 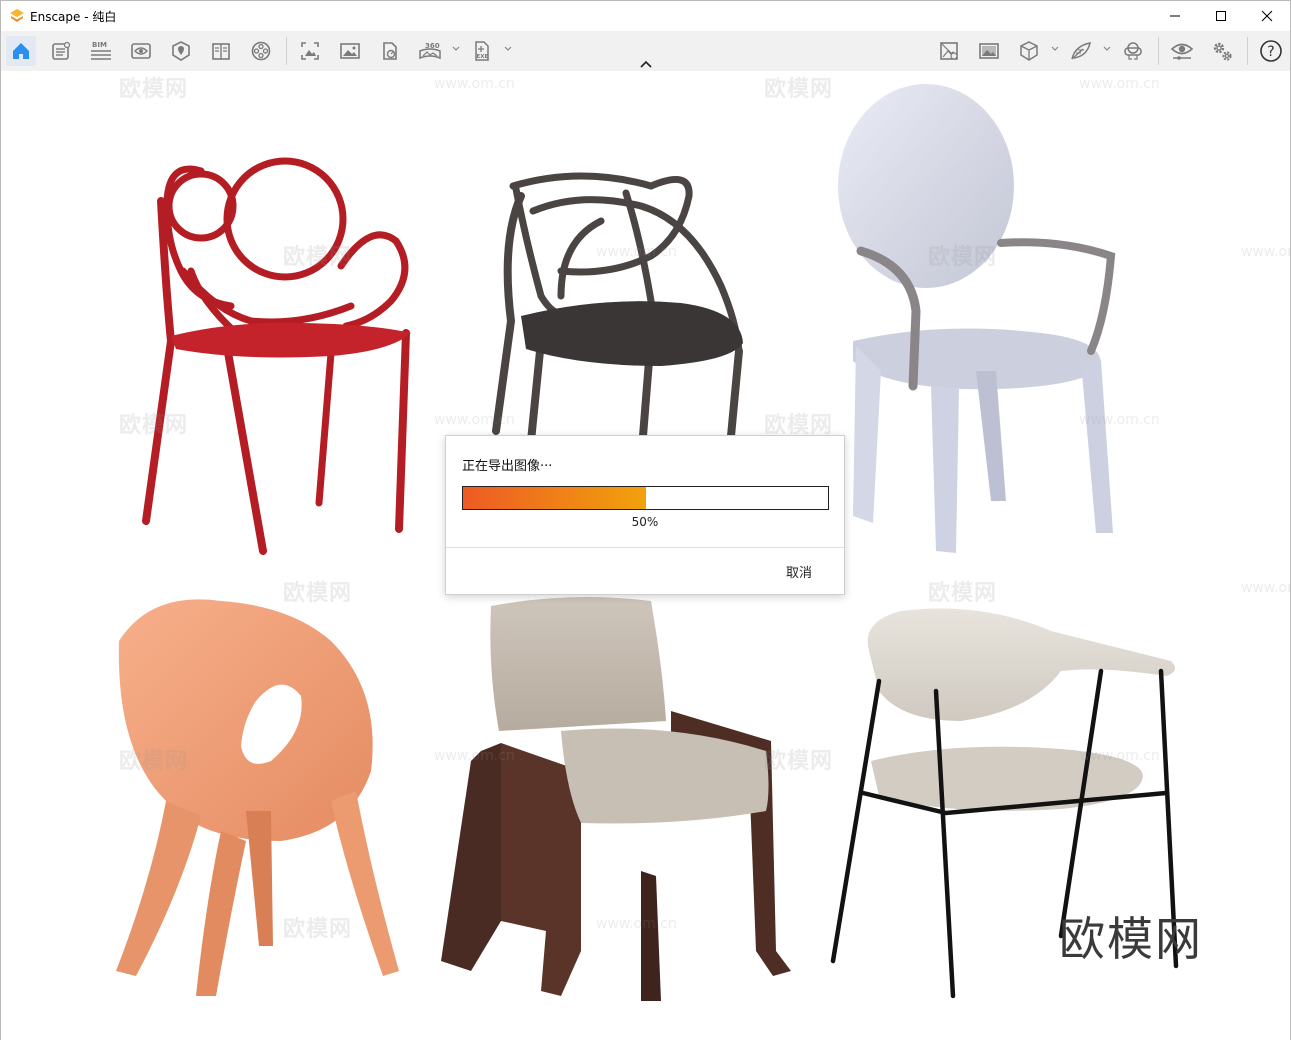 I want to click on view-button, so click(x=141, y=51).